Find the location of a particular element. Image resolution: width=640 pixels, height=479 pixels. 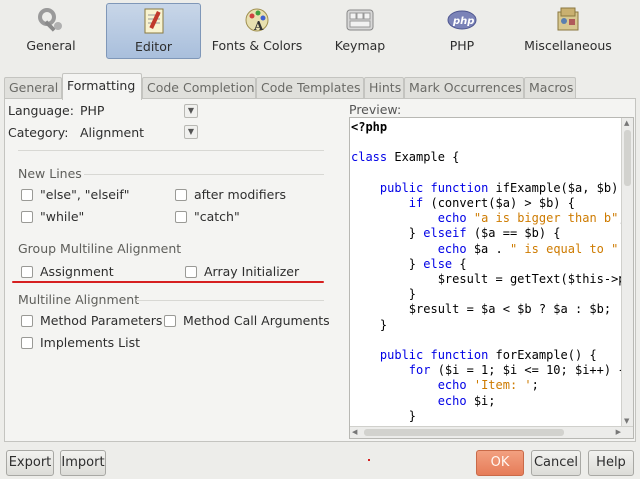

checkbox-array-initializer: Array Initializer is located at coordinates (242, 271).